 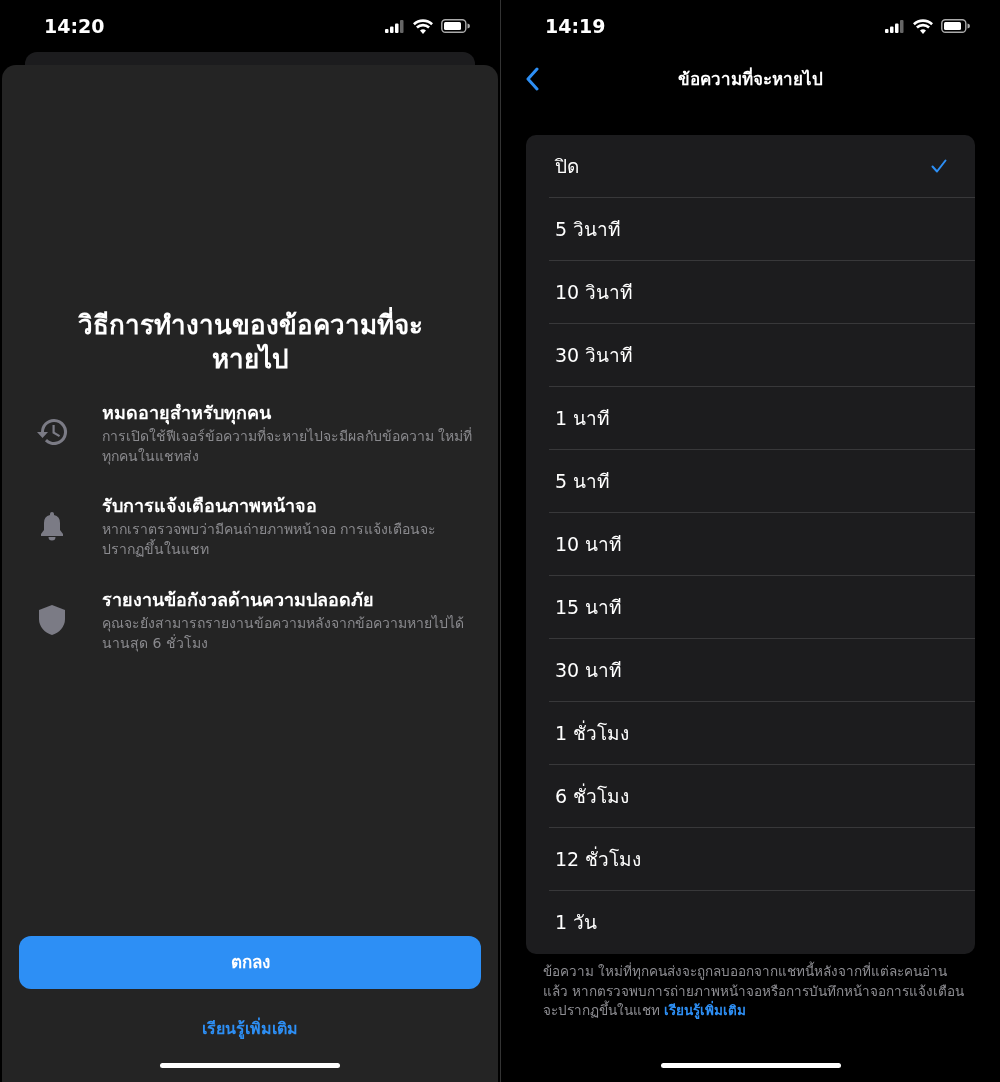 I want to click on back-button, so click(x=532, y=78).